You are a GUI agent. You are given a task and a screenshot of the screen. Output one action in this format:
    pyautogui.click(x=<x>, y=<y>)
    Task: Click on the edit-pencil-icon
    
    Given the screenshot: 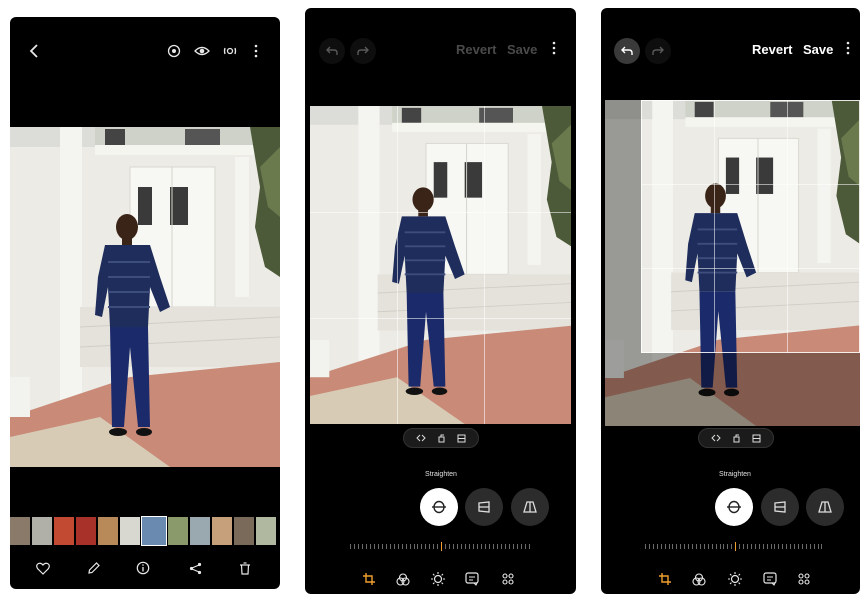 What is the action you would take?
    pyautogui.click(x=93, y=568)
    